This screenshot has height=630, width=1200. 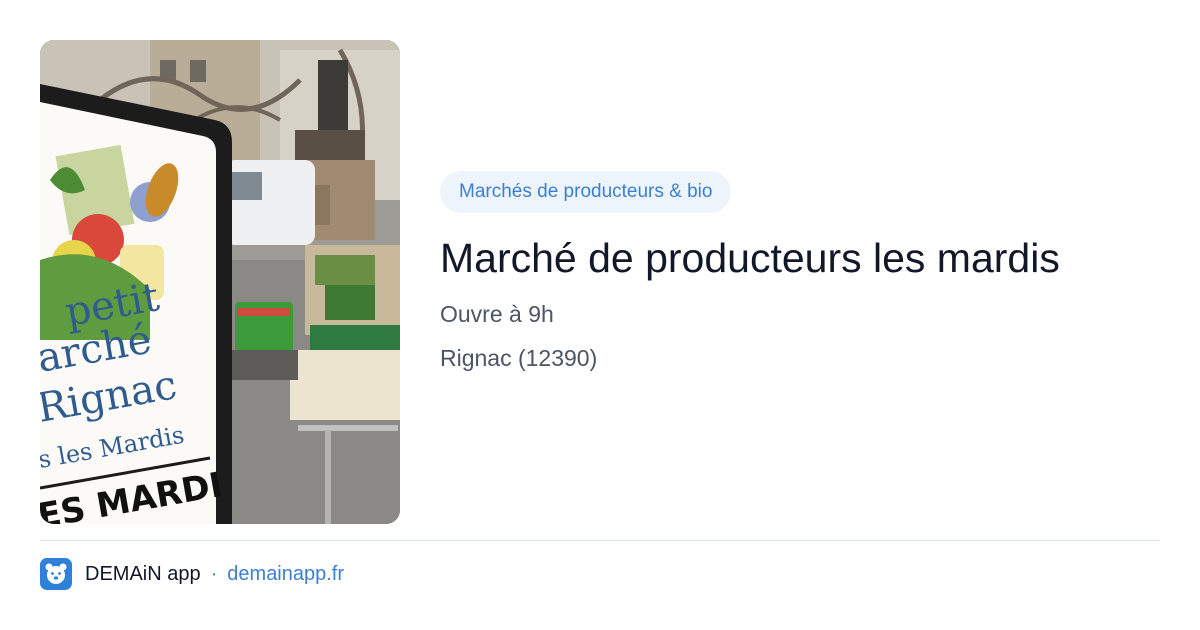 What do you see at coordinates (143, 573) in the screenshot?
I see `app-name: DEMAiN app` at bounding box center [143, 573].